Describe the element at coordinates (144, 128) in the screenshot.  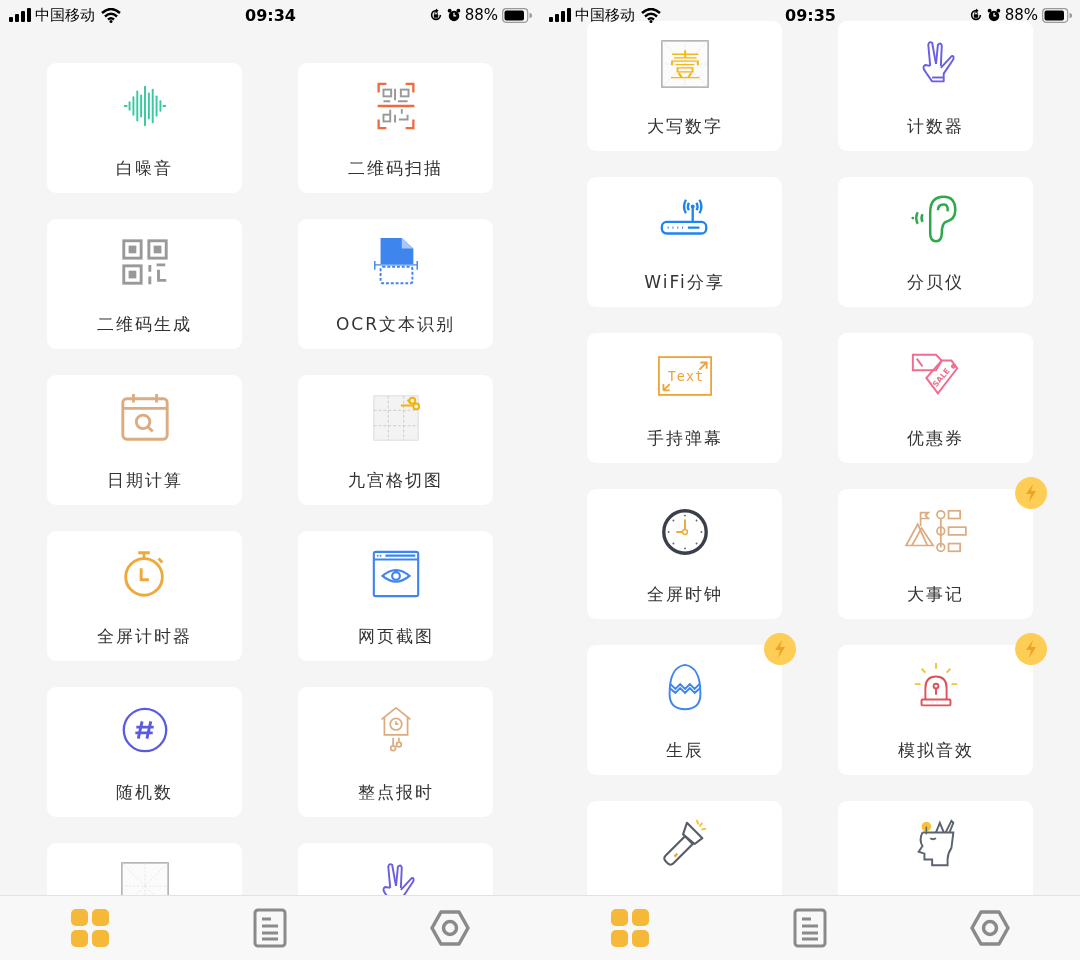
I see `tool-card: 白噪音` at that location.